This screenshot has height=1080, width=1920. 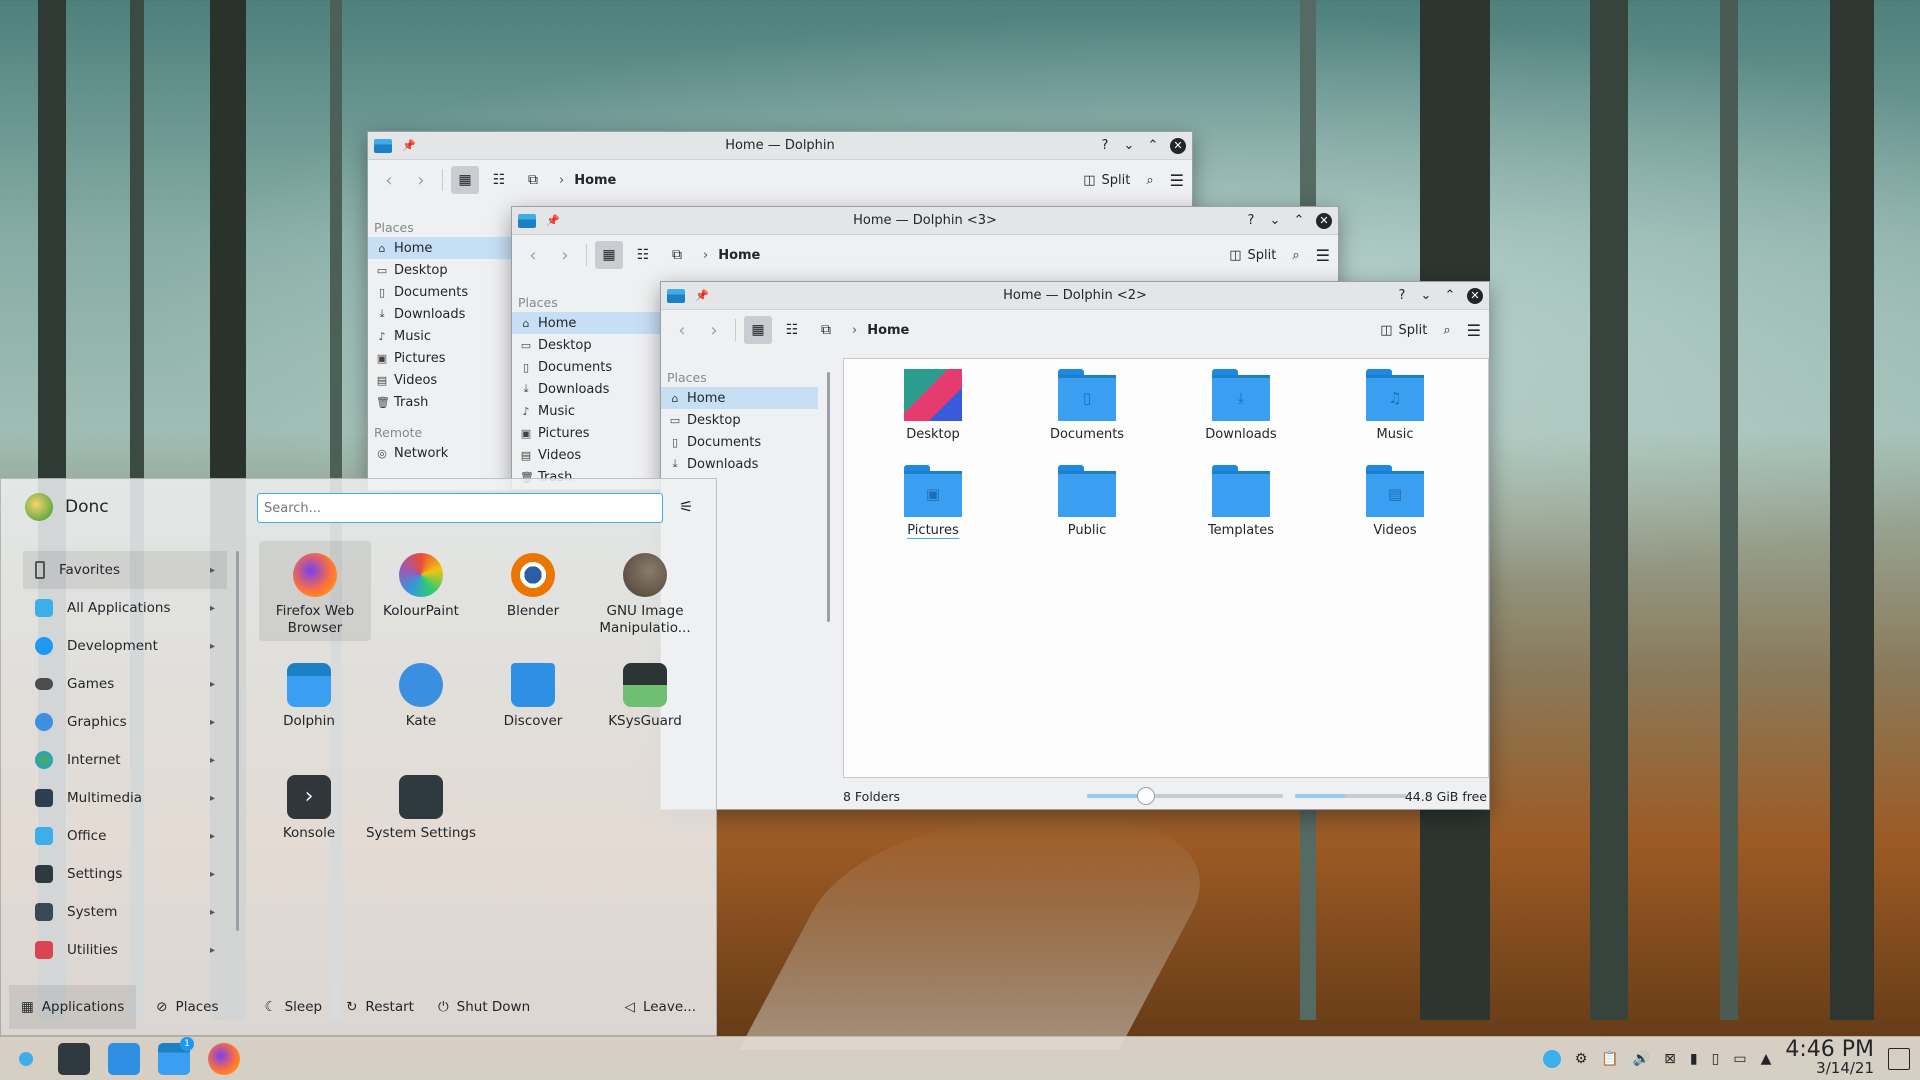 What do you see at coordinates (484, 1007) in the screenshot?
I see `shutdown-button: ⏻ Shut Down` at bounding box center [484, 1007].